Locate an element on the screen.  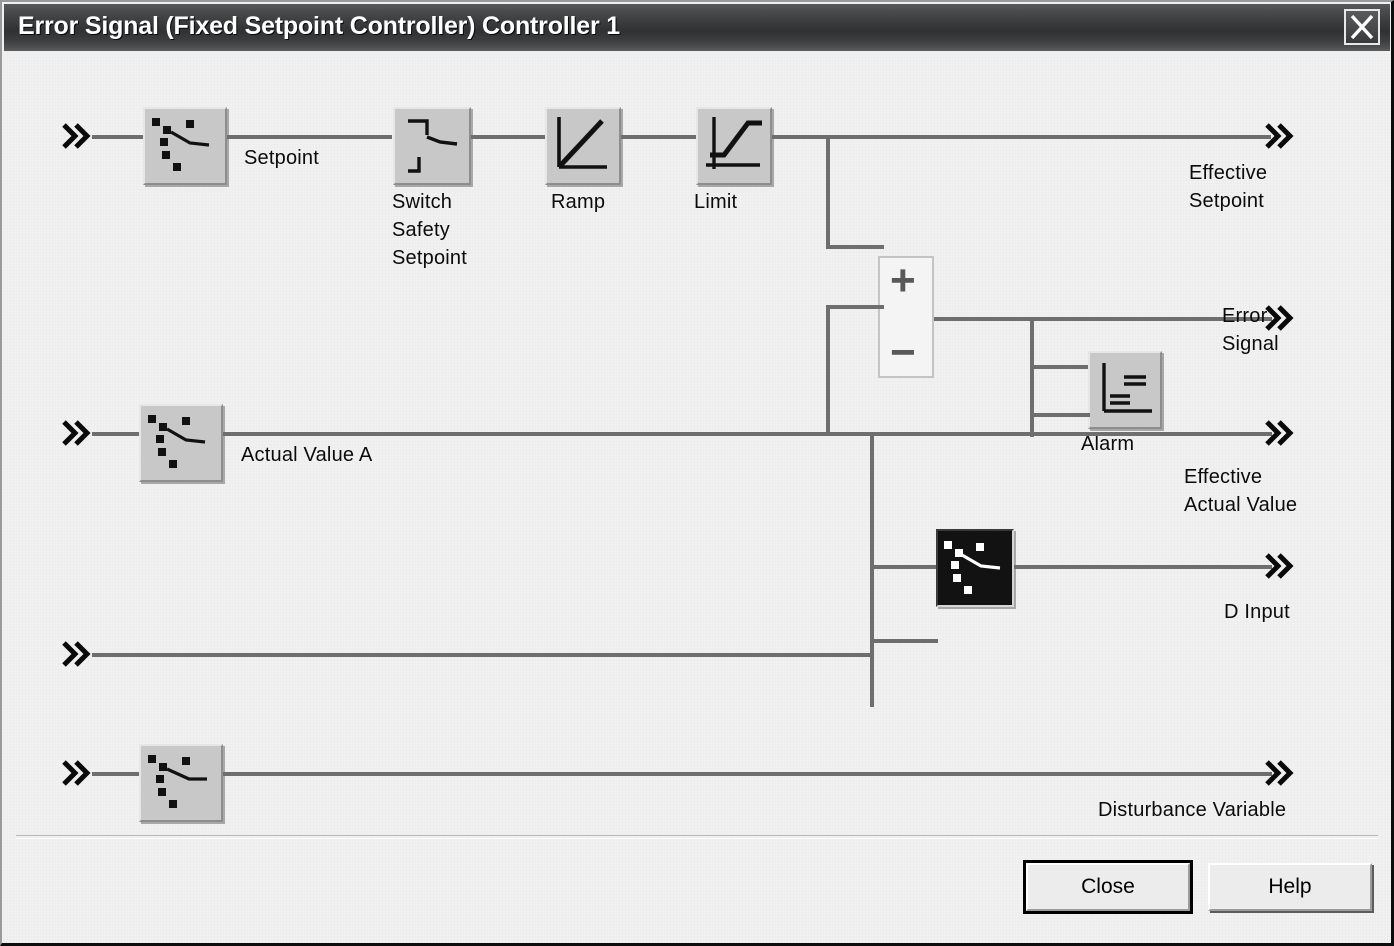
wire-disturbance-in is located at coordinates (115, 774).